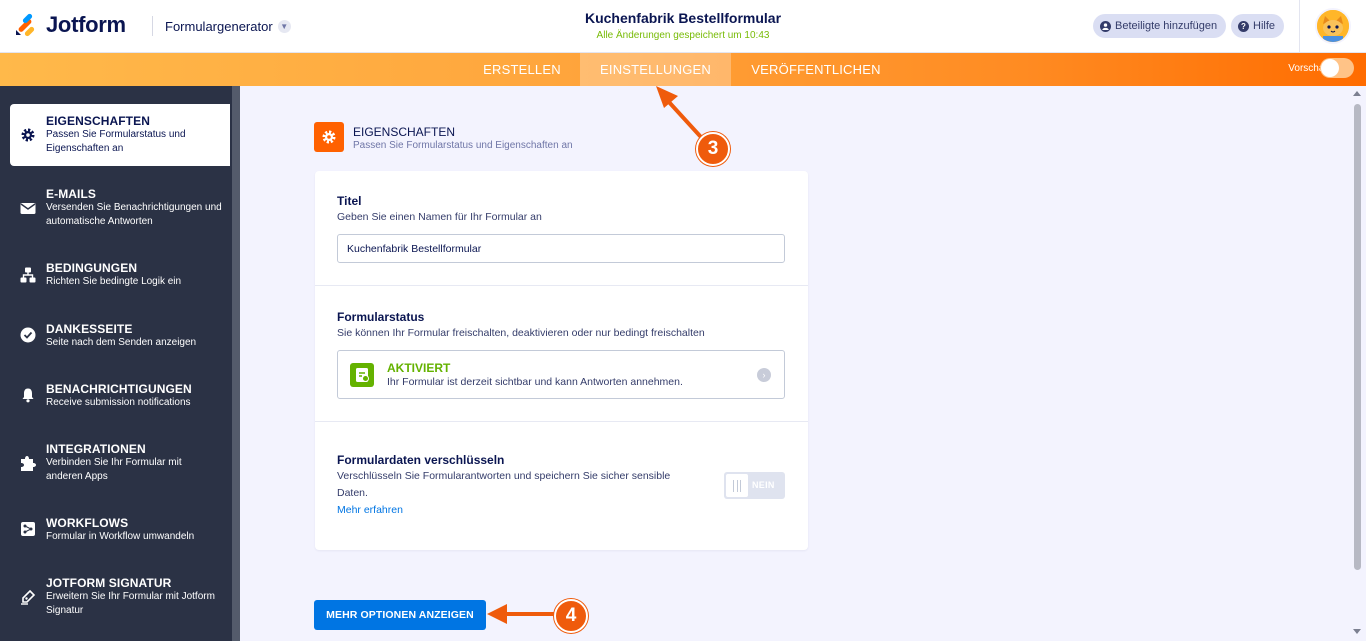  Describe the element at coordinates (1357, 337) in the screenshot. I see `scrollbar-thumb` at that location.